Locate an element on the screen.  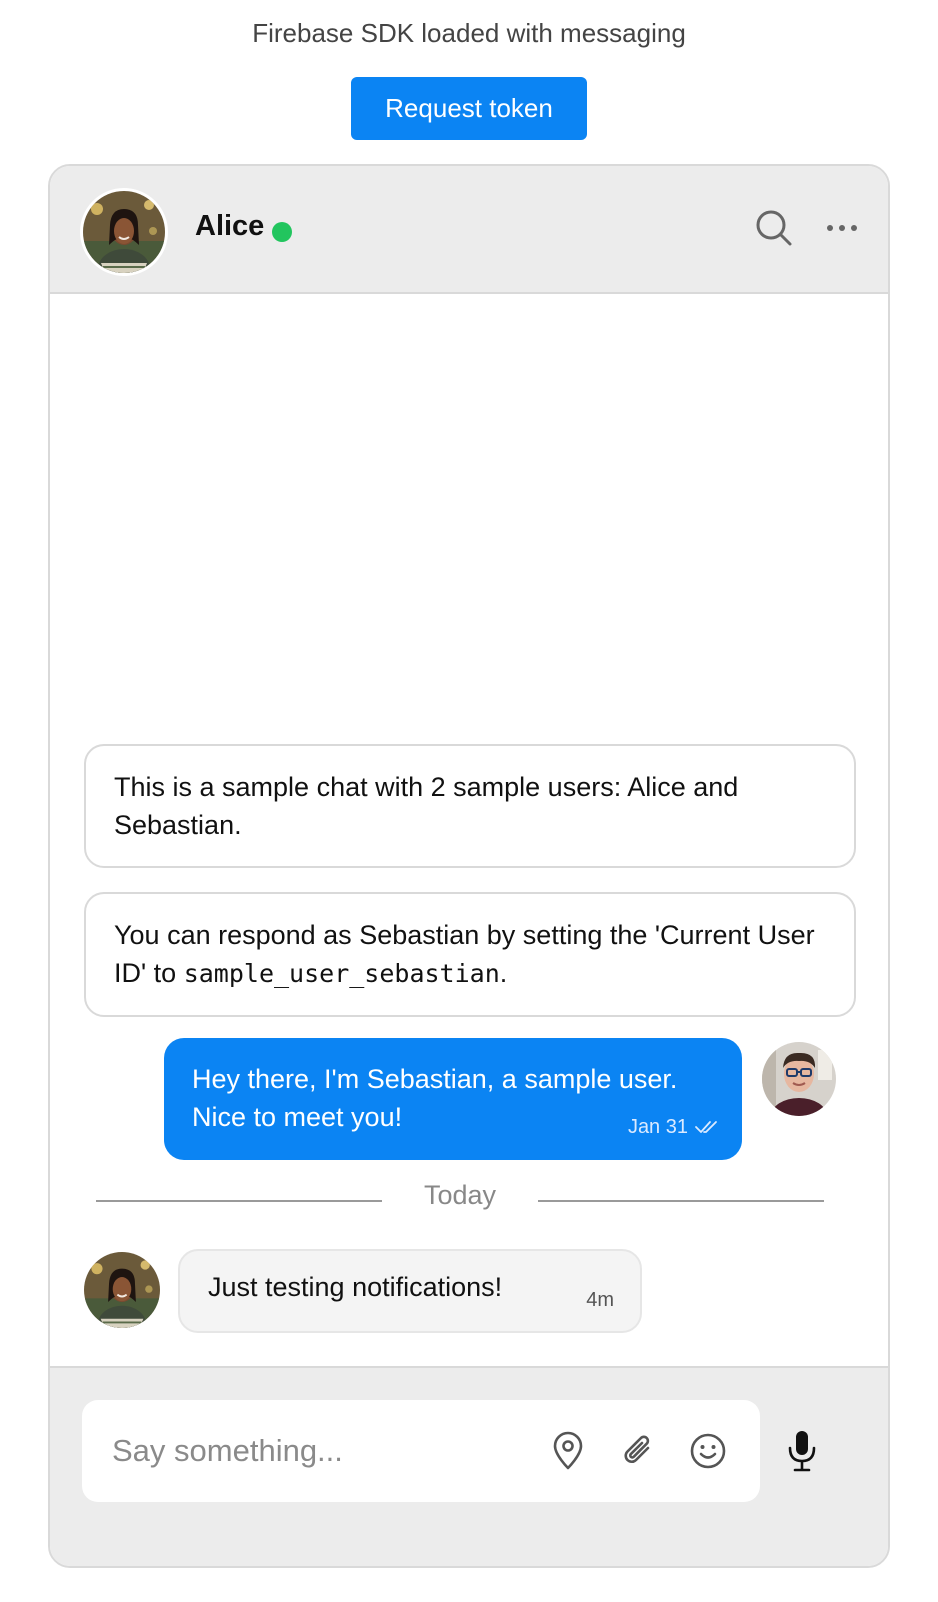
chat-header: Alice is located at coordinates (469, 230).